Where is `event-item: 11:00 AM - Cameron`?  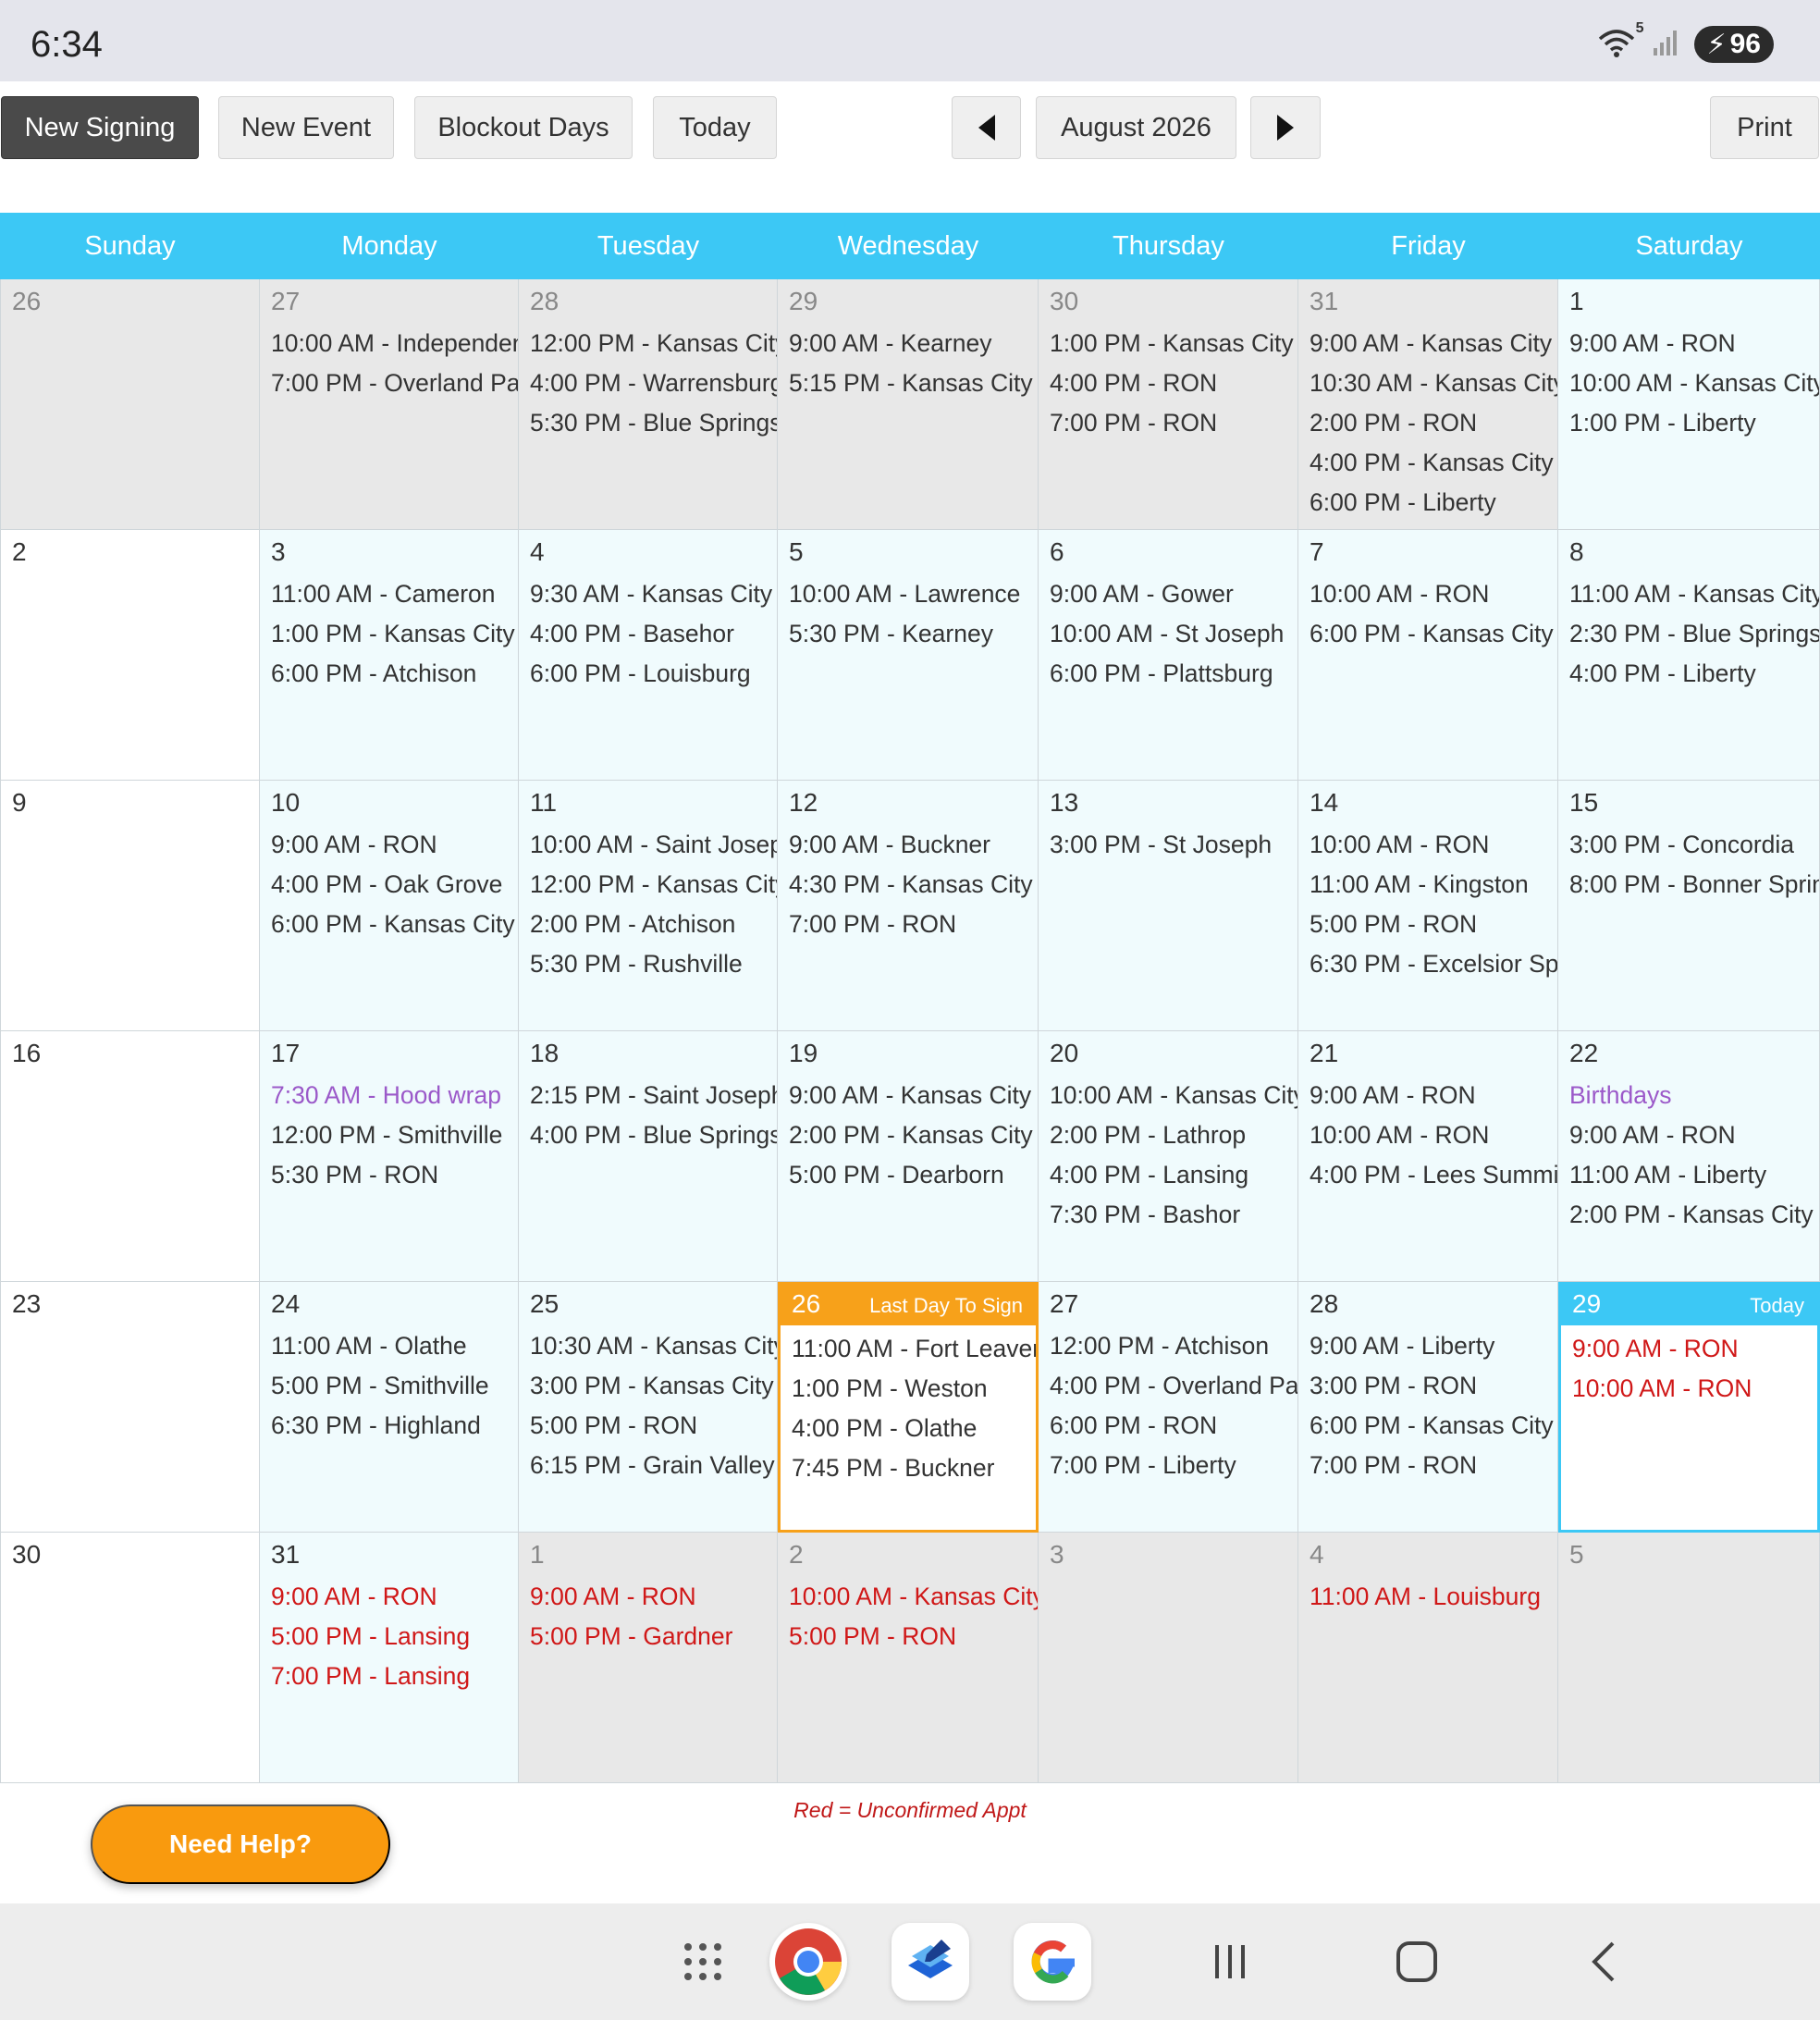
event-item: 11:00 AM - Cameron is located at coordinates (394, 594).